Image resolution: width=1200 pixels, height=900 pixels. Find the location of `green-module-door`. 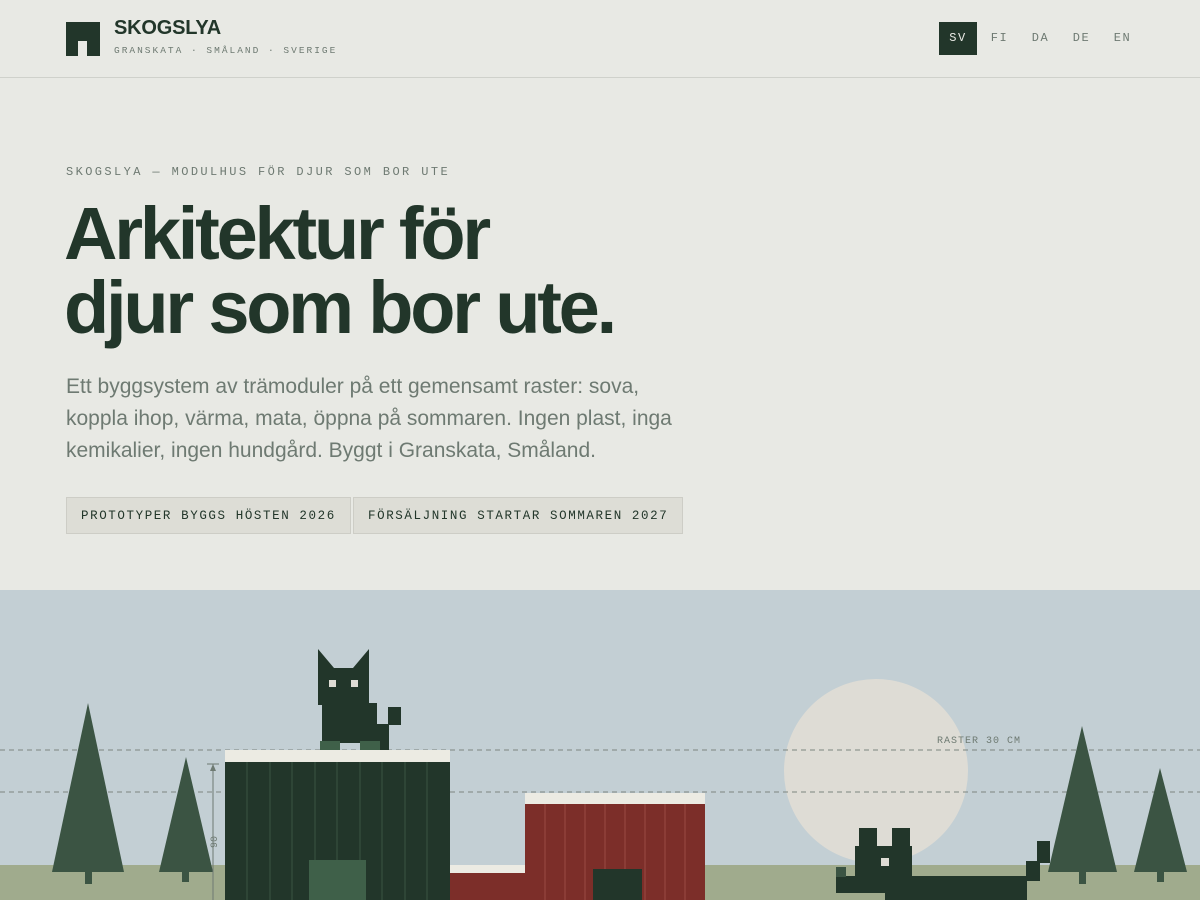

green-module-door is located at coordinates (337, 880).